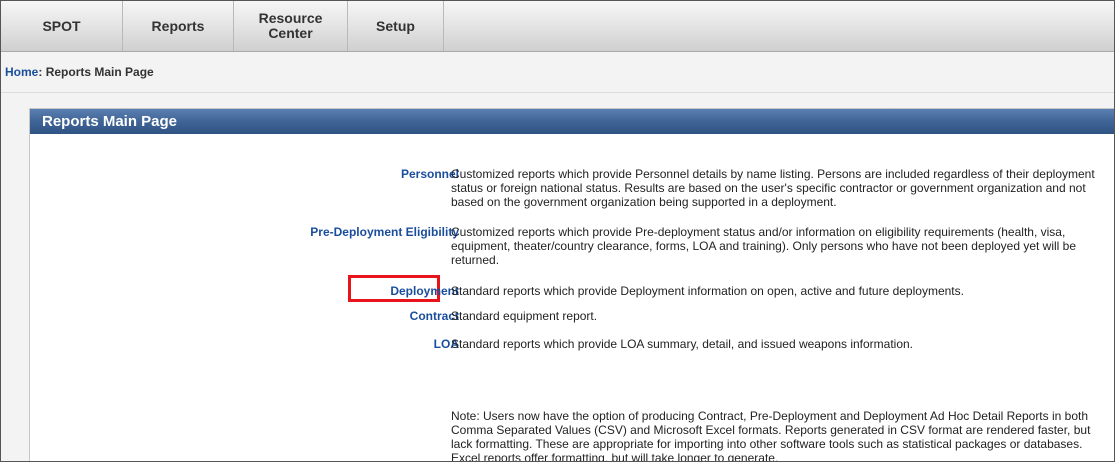  I want to click on tab-reports: Reports, so click(178, 26).